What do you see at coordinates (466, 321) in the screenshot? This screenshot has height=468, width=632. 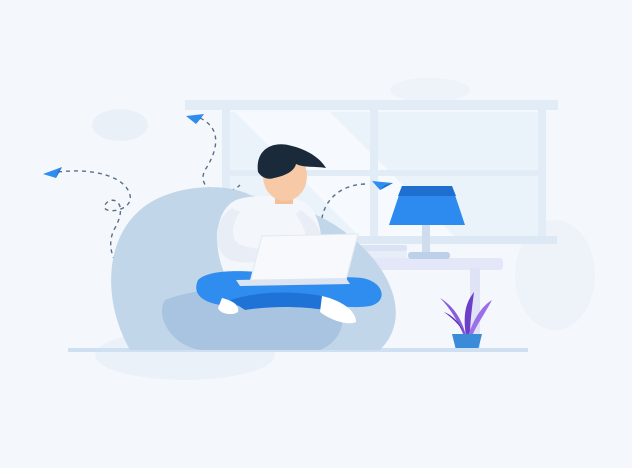 I see `plant-icon` at bounding box center [466, 321].